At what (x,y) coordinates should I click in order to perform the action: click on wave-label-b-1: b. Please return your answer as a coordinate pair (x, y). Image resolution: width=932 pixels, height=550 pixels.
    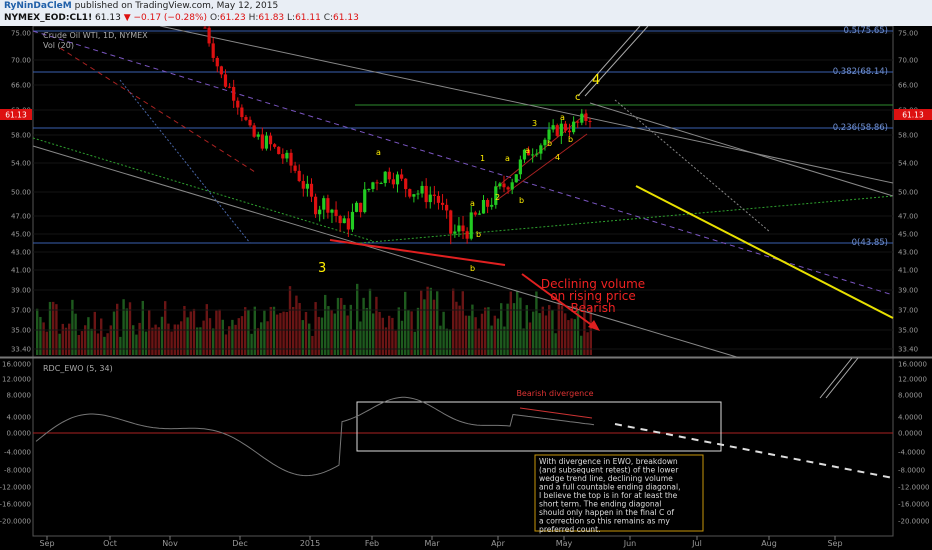
    Looking at the image, I should click on (478, 234).